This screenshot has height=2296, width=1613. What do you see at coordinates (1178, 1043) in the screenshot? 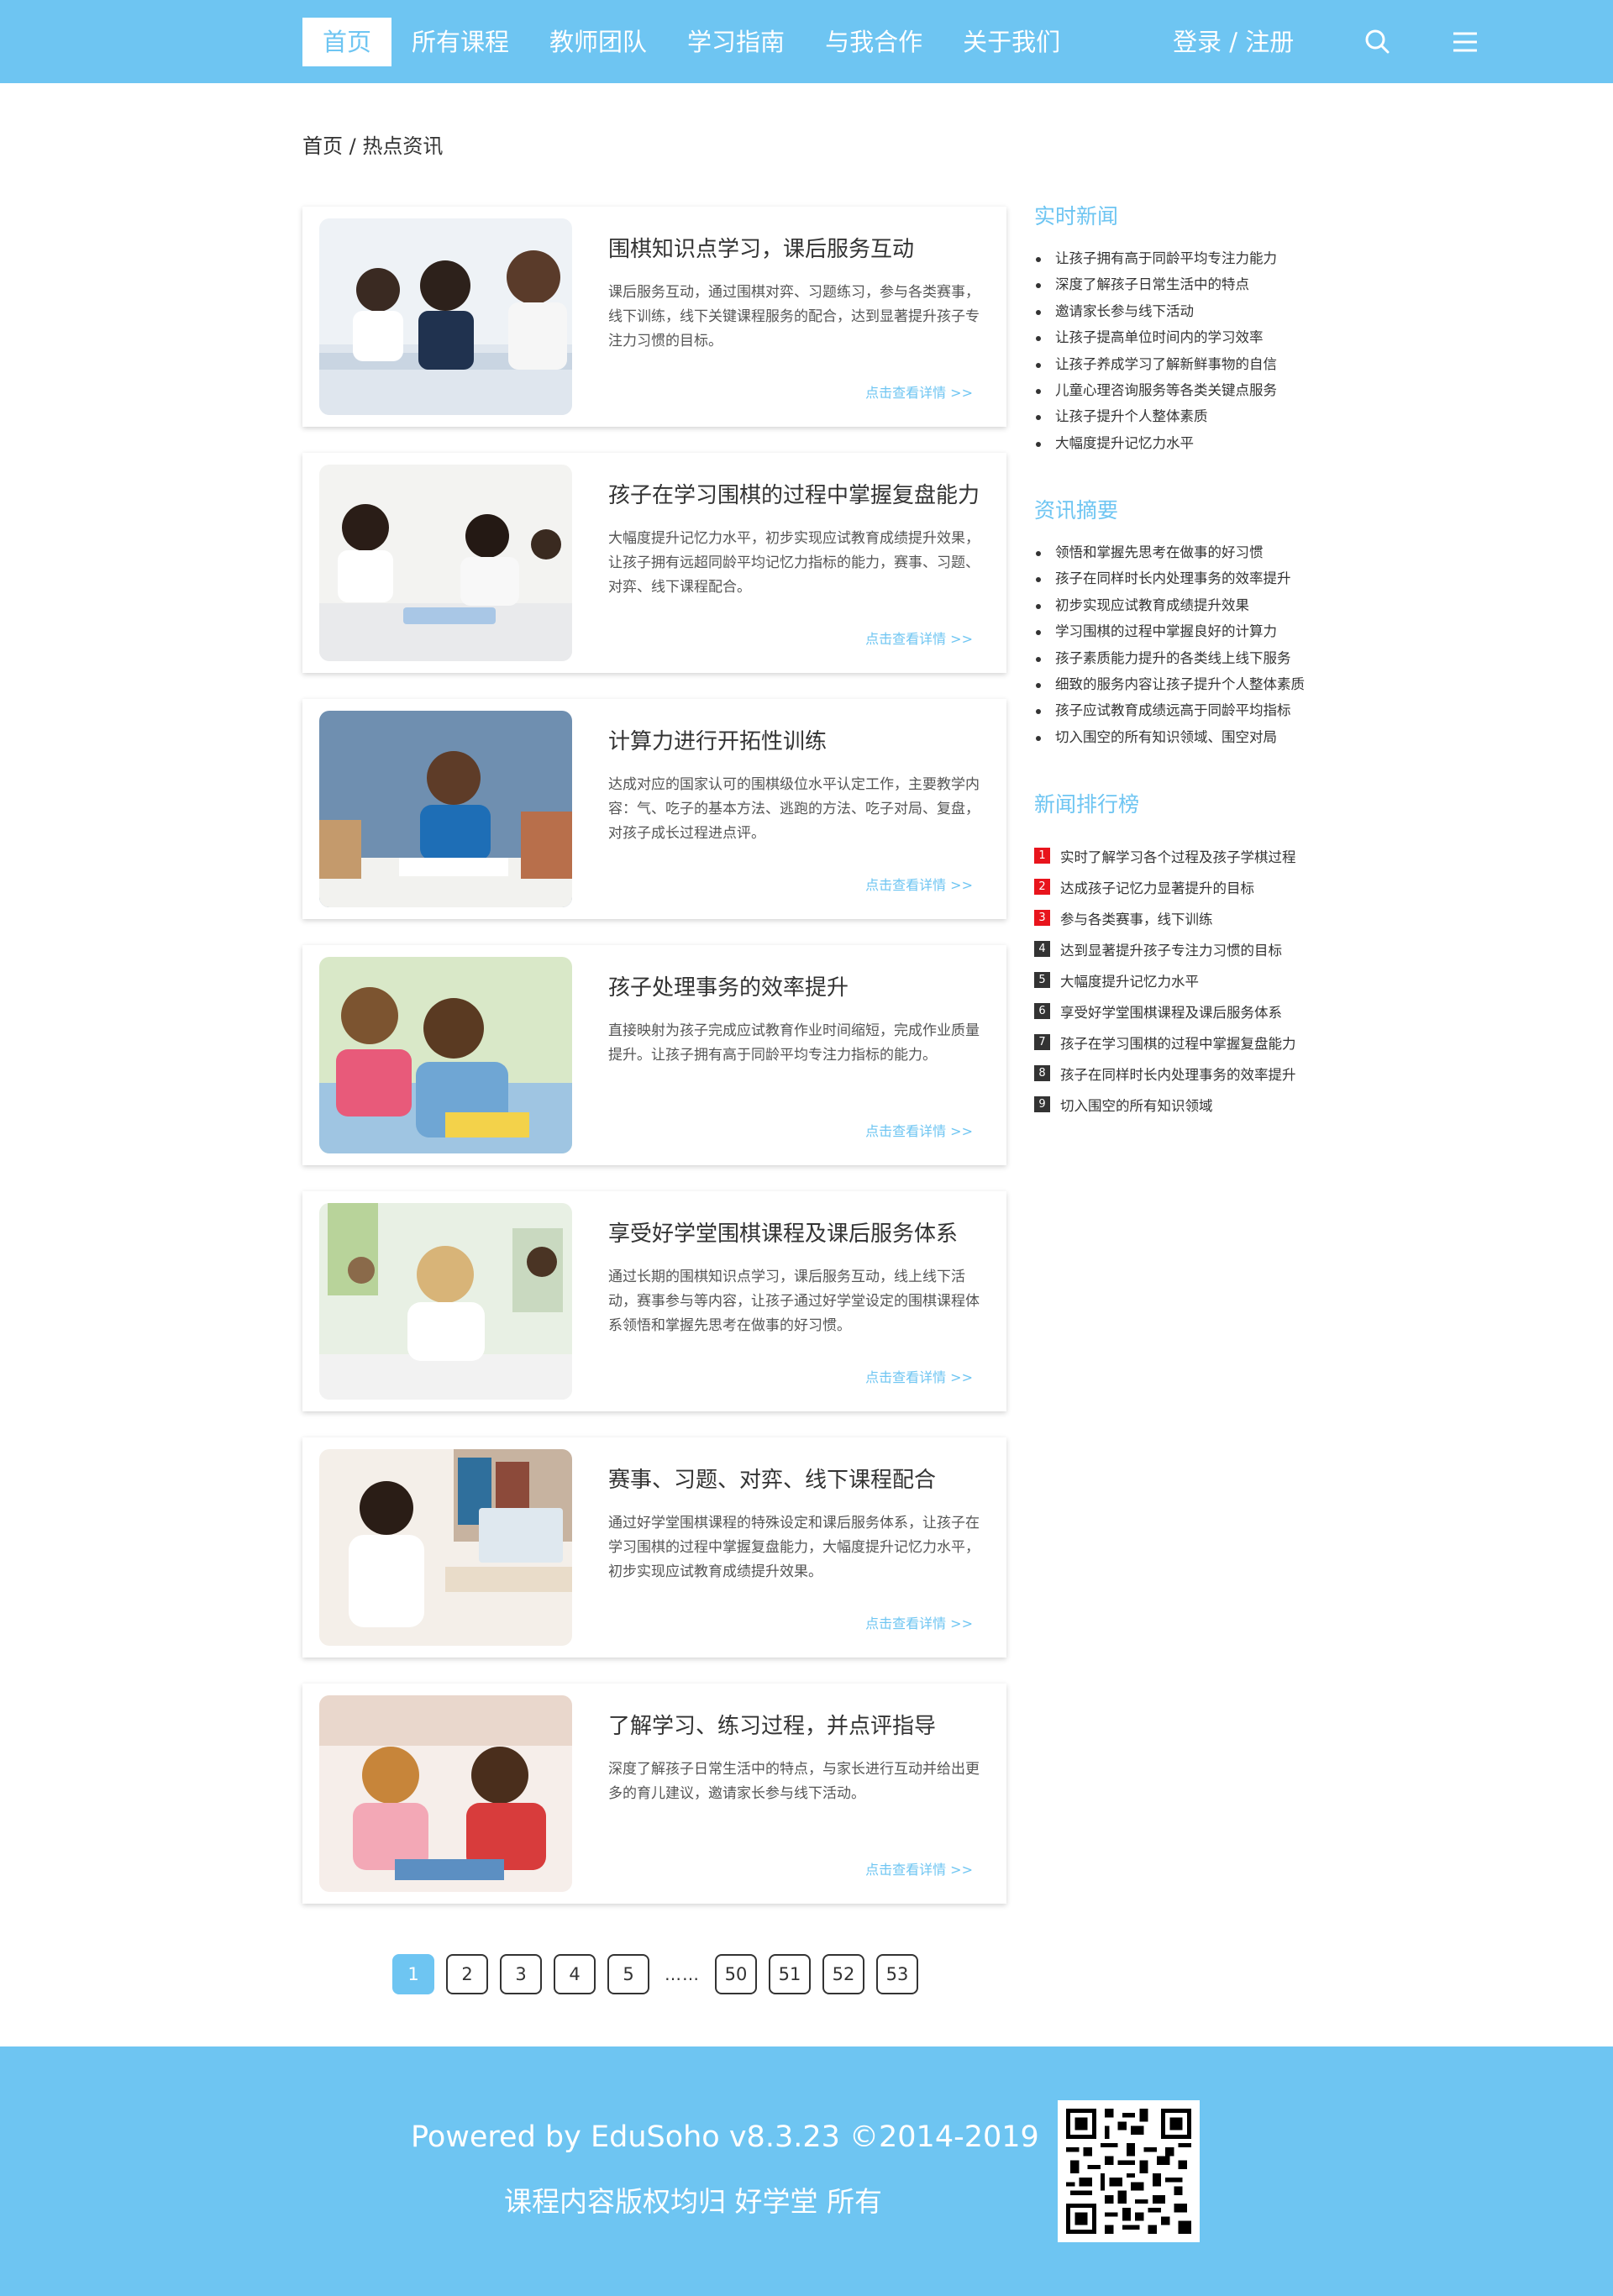
I see `ranking-item-text: 孩子在学习围棋的过程中掌握复盘能力` at bounding box center [1178, 1043].